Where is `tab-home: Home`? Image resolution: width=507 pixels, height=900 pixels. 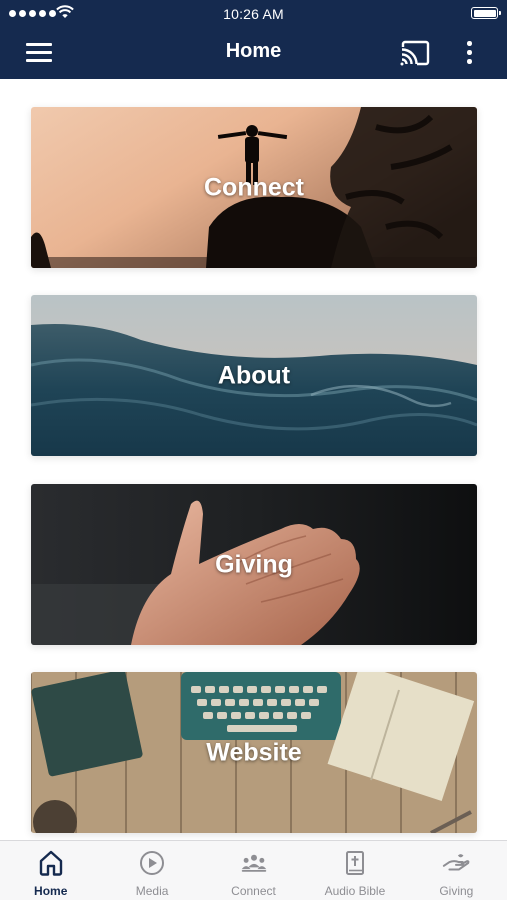
tab-home: Home is located at coordinates (50, 870).